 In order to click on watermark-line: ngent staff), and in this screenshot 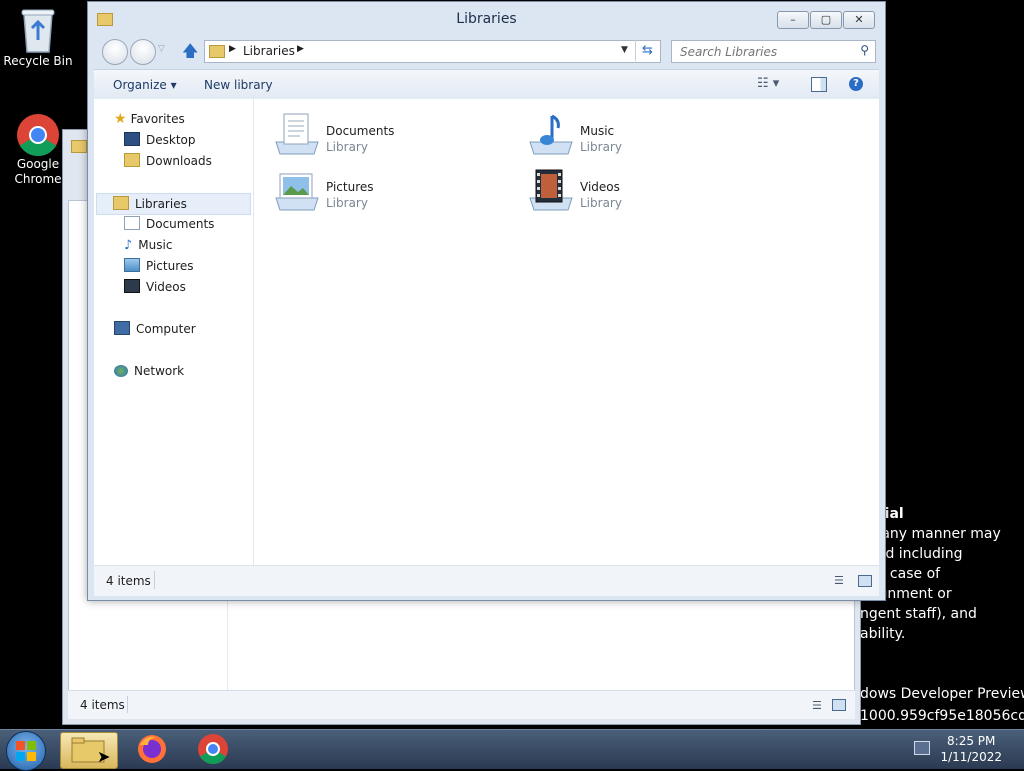, I will do `click(918, 614)`.